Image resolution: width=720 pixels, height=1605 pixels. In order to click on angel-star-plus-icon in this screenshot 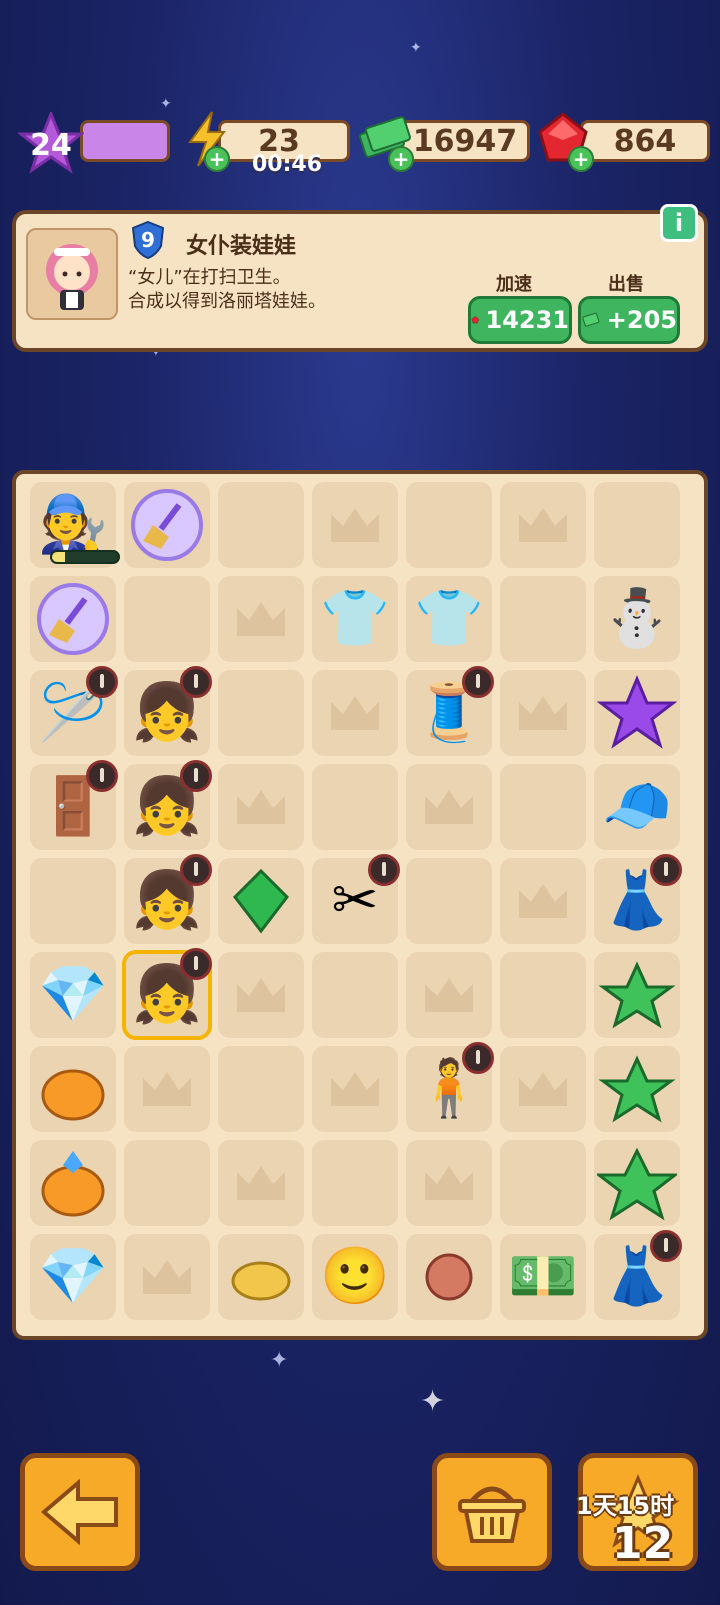, I will do `click(637, 1089)`.